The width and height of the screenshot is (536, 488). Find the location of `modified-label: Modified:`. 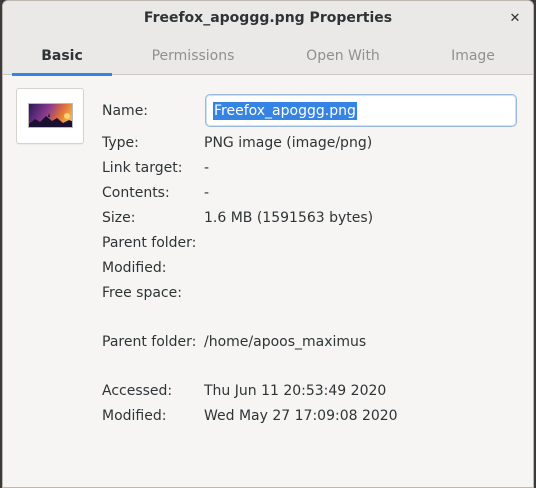

modified-label: Modified: is located at coordinates (134, 268).